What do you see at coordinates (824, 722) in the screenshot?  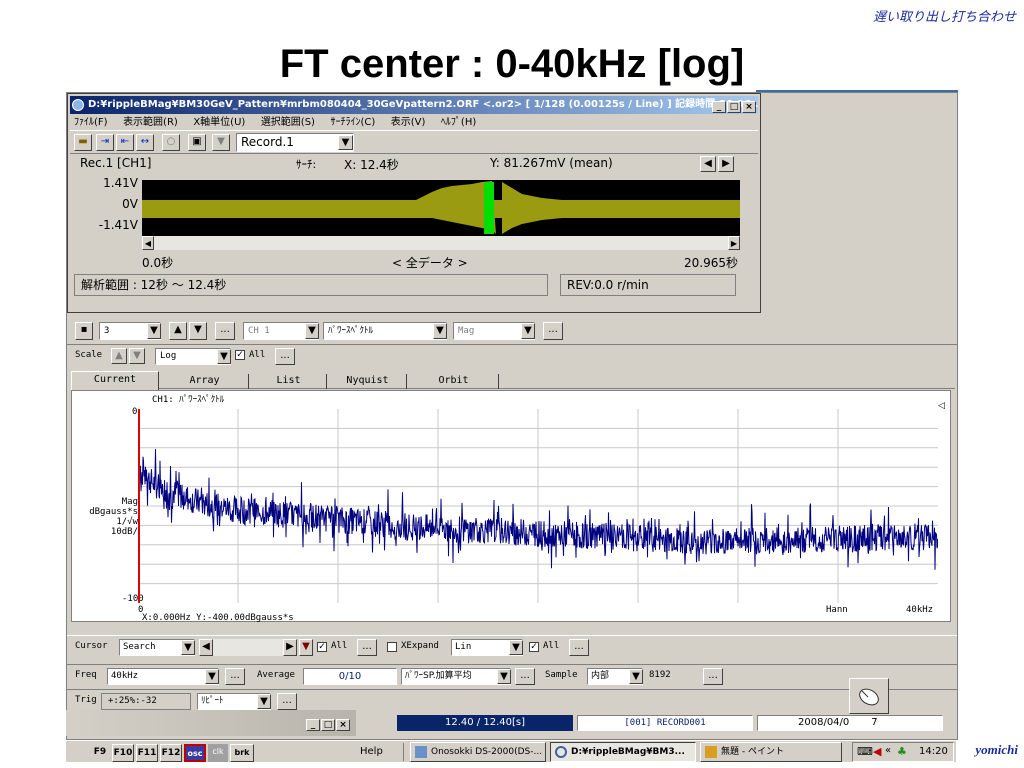 I see `status-date-text: 2008/04/0` at bounding box center [824, 722].